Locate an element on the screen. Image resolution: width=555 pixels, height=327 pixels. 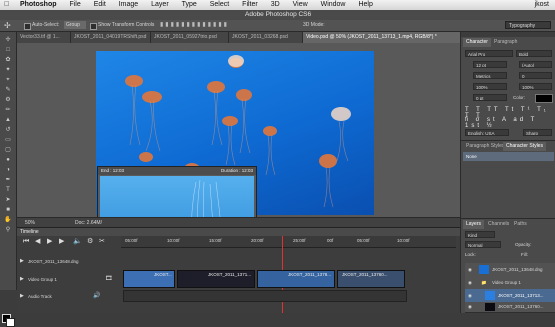
path-select-icon: ➤ is located at coordinates (8, 200).